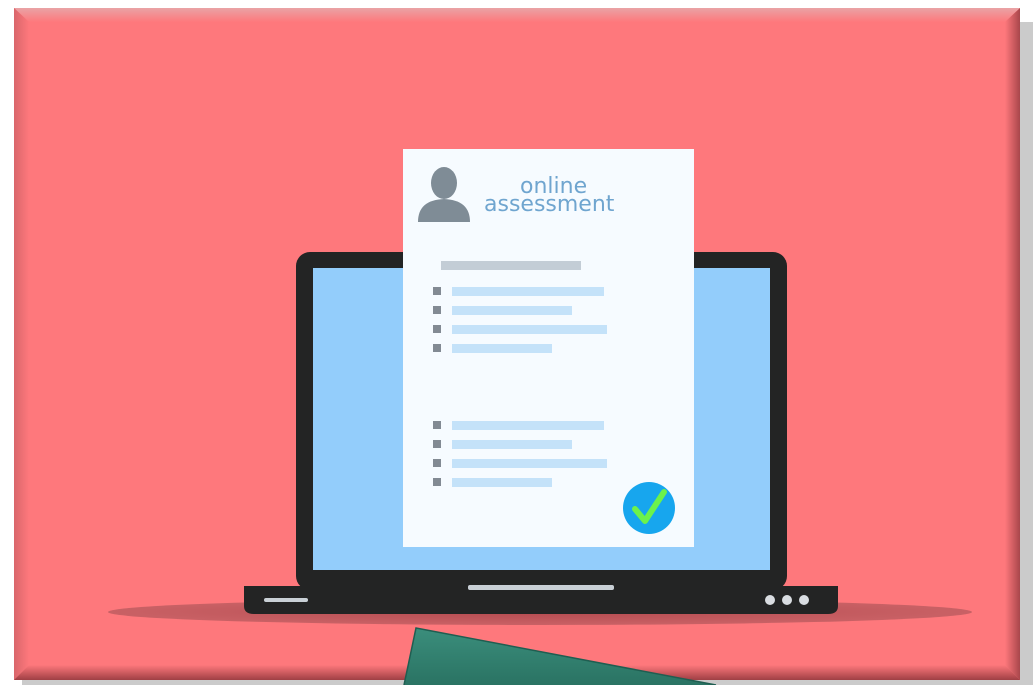  What do you see at coordinates (649, 508) in the screenshot?
I see `checkmark-icon` at bounding box center [649, 508].